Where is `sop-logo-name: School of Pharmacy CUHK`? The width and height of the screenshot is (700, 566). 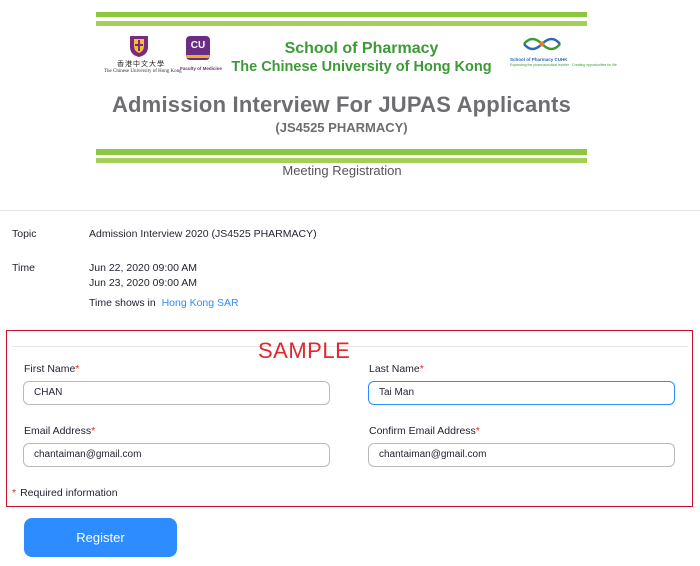
sop-logo-name: School of Pharmacy CUHK is located at coordinates (539, 59).